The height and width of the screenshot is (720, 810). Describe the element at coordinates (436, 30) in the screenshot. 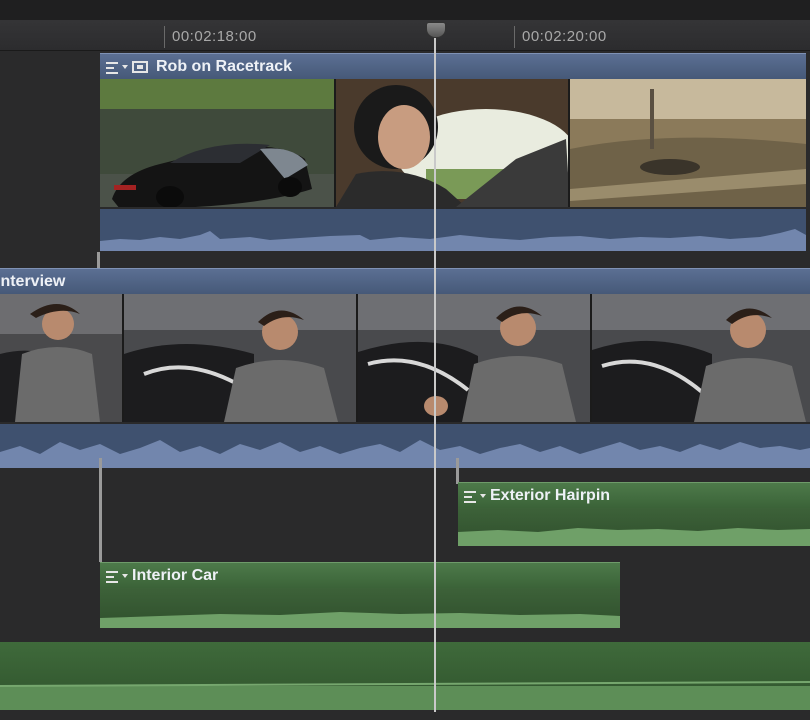

I see `playhead-icon` at that location.